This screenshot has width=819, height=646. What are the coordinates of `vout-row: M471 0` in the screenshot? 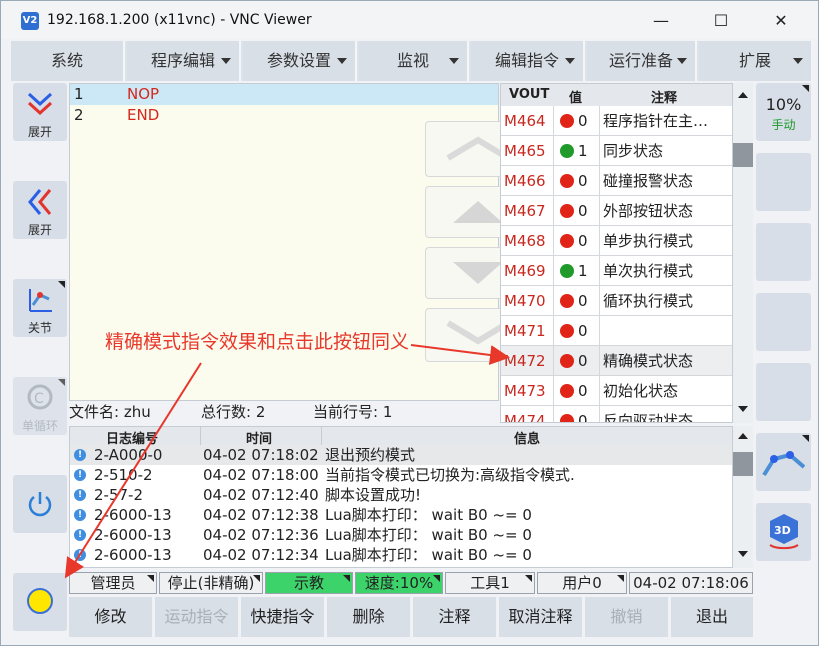 It's located at (616, 331).